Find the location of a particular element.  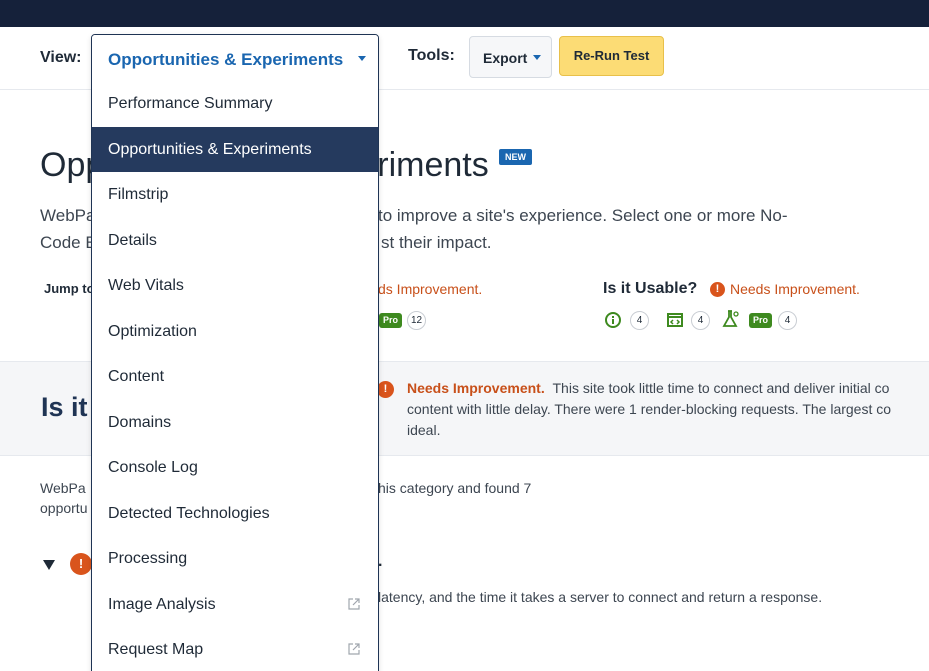

section-status-label: Needs Improvement. is located at coordinates (476, 388).